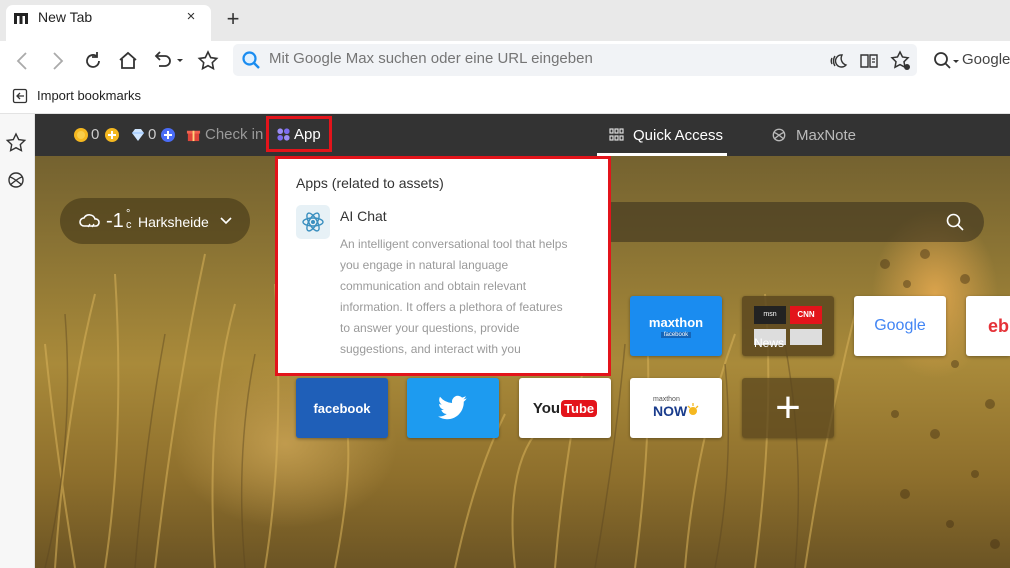 The width and height of the screenshot is (1010, 568). I want to click on app-popup-heading: Apps (related to assets), so click(370, 183).